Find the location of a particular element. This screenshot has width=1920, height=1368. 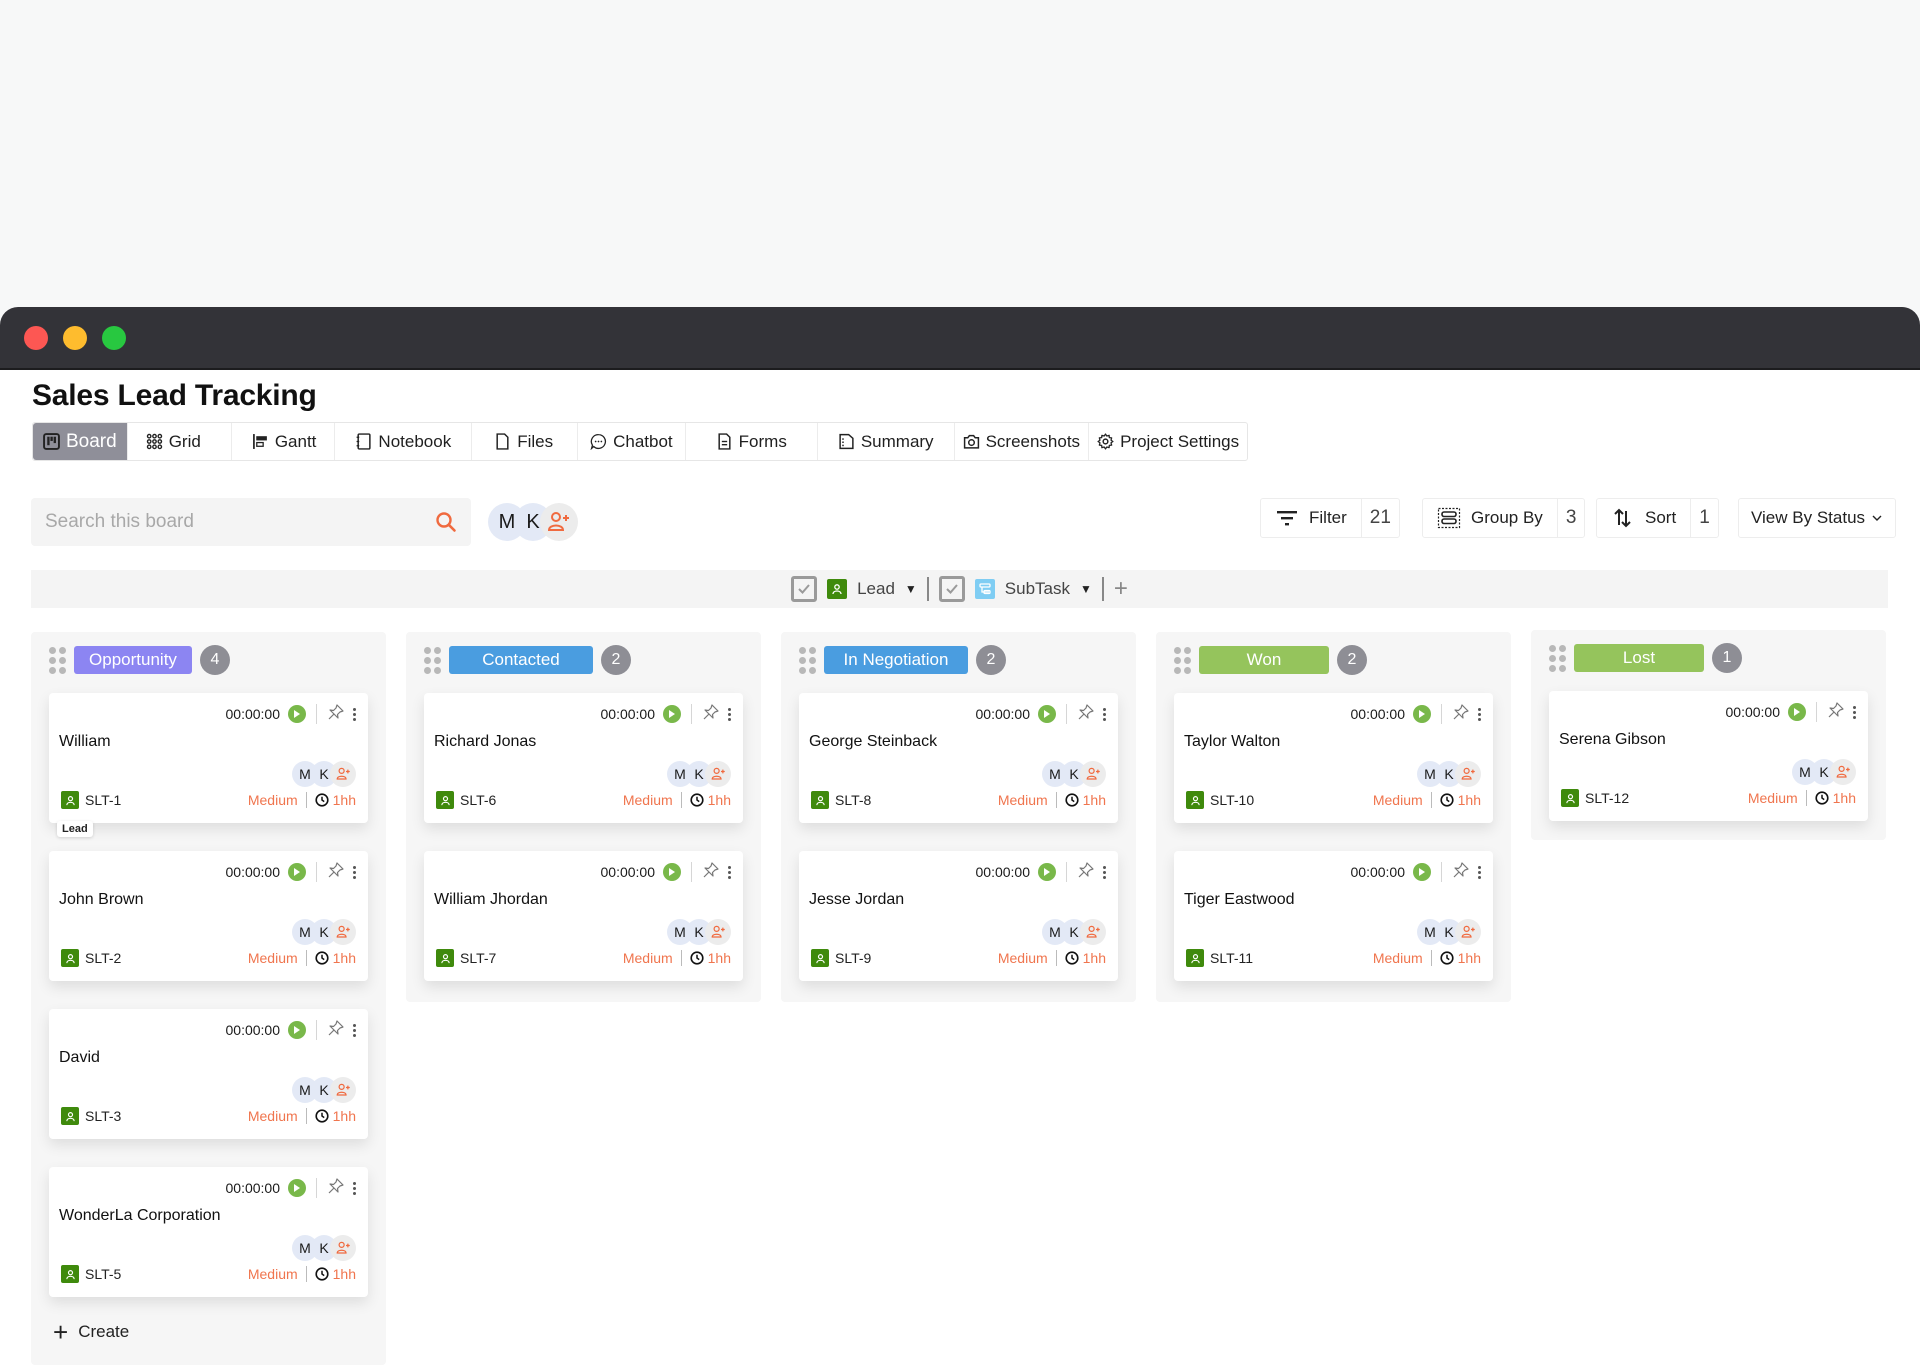

tab-forms: Forms is located at coordinates (752, 441).